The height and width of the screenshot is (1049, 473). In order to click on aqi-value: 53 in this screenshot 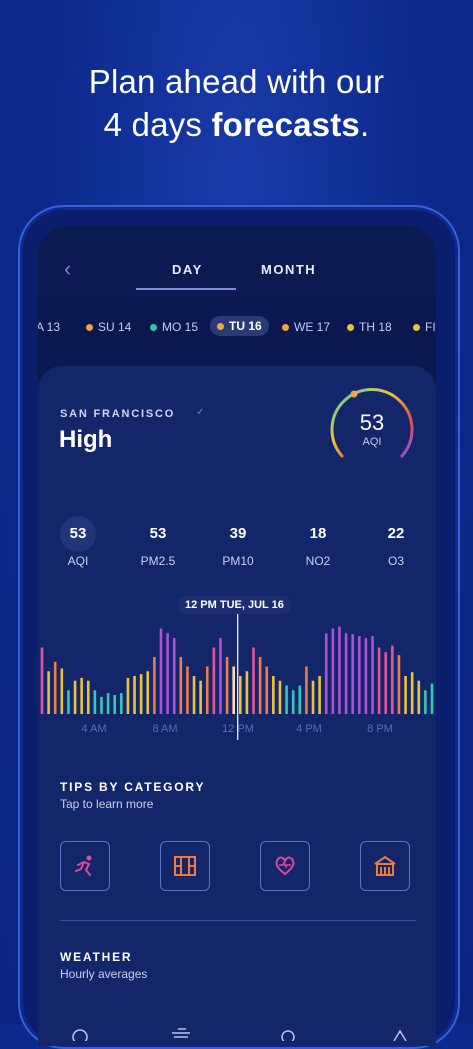, I will do `click(372, 422)`.